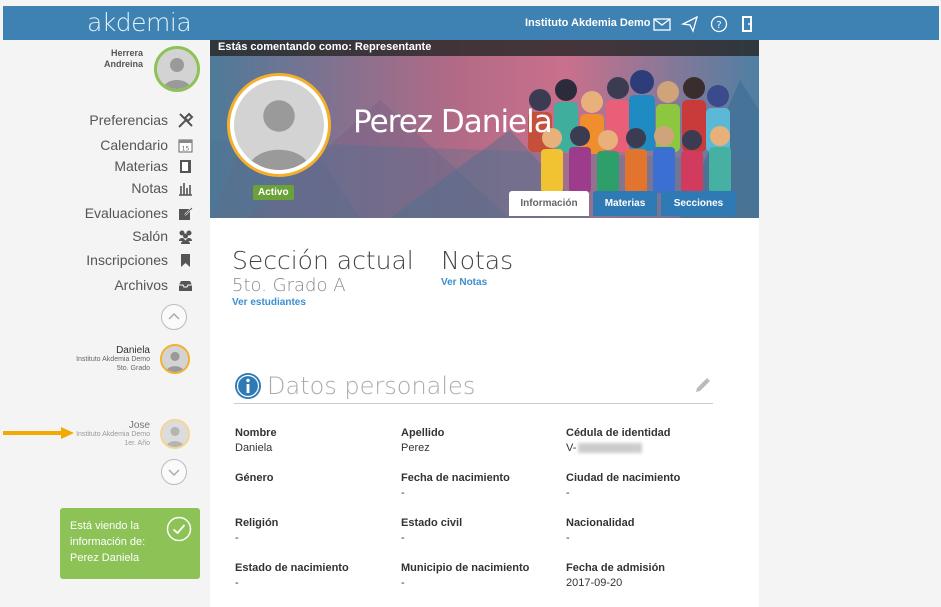  What do you see at coordinates (185, 237) in the screenshot?
I see `people-icon` at bounding box center [185, 237].